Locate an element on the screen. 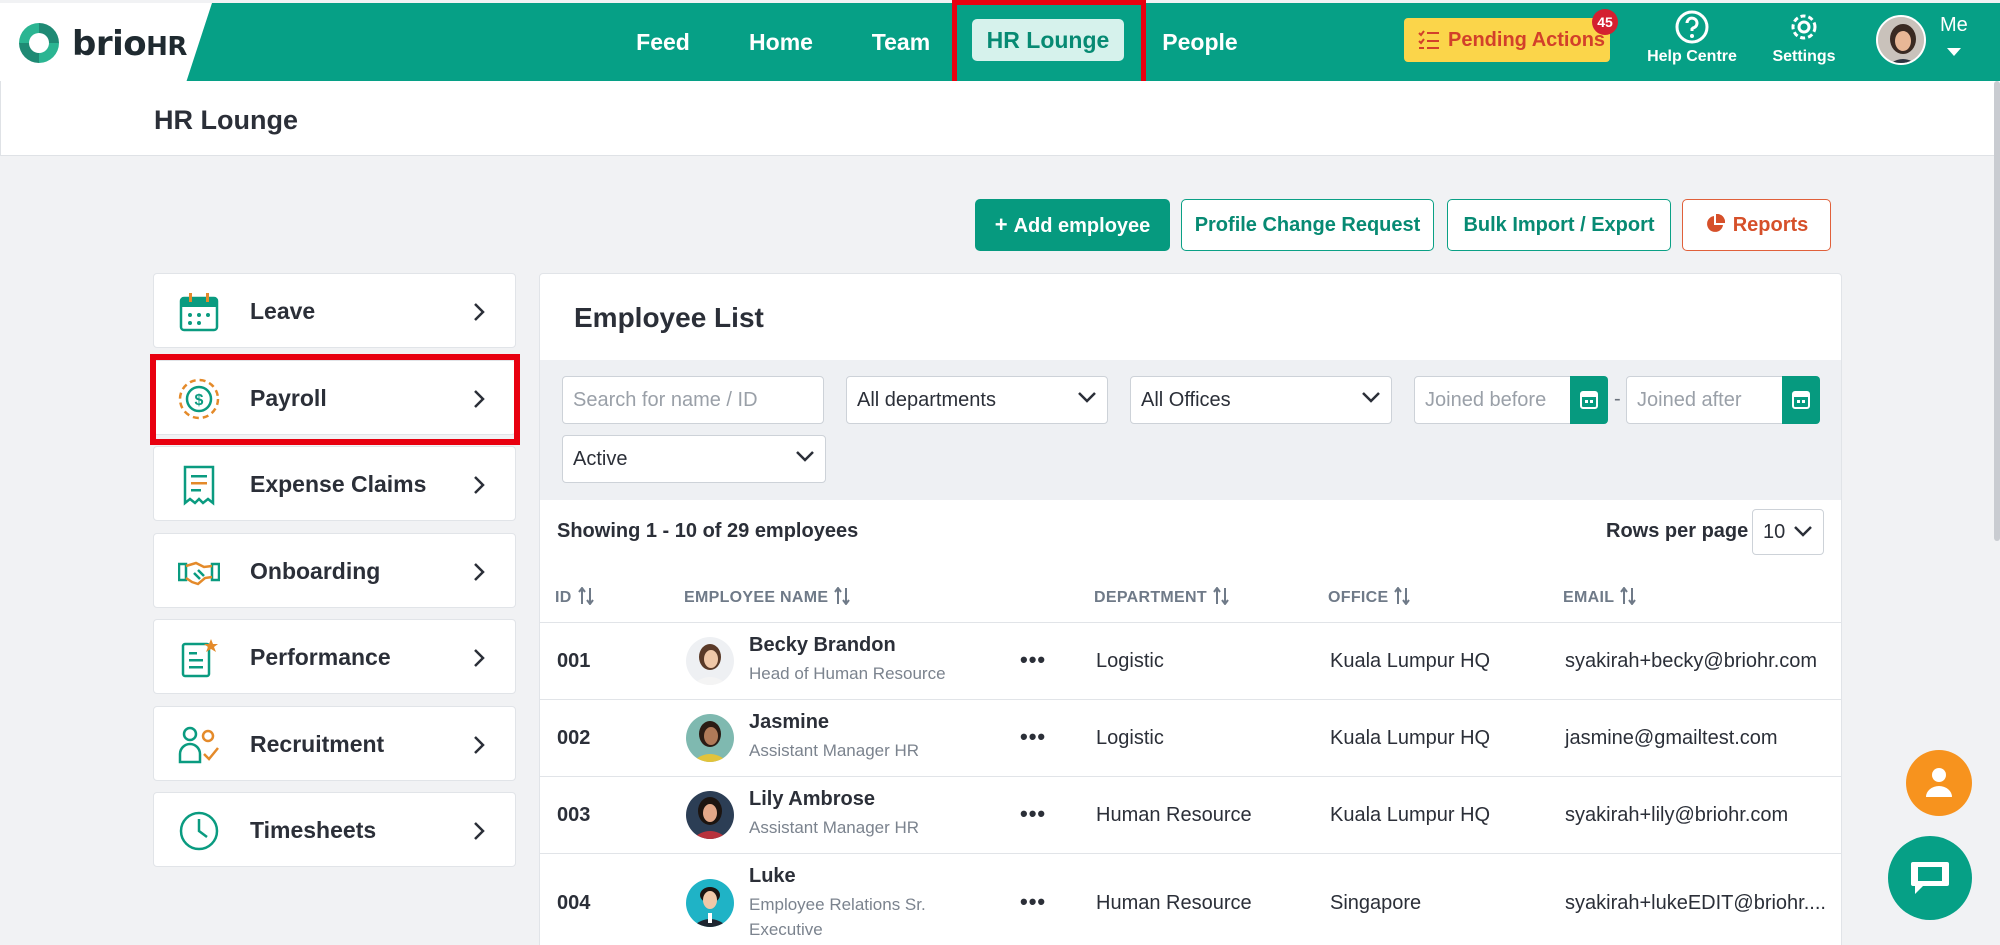  joined-after-input: Joined after is located at coordinates (1705, 400).